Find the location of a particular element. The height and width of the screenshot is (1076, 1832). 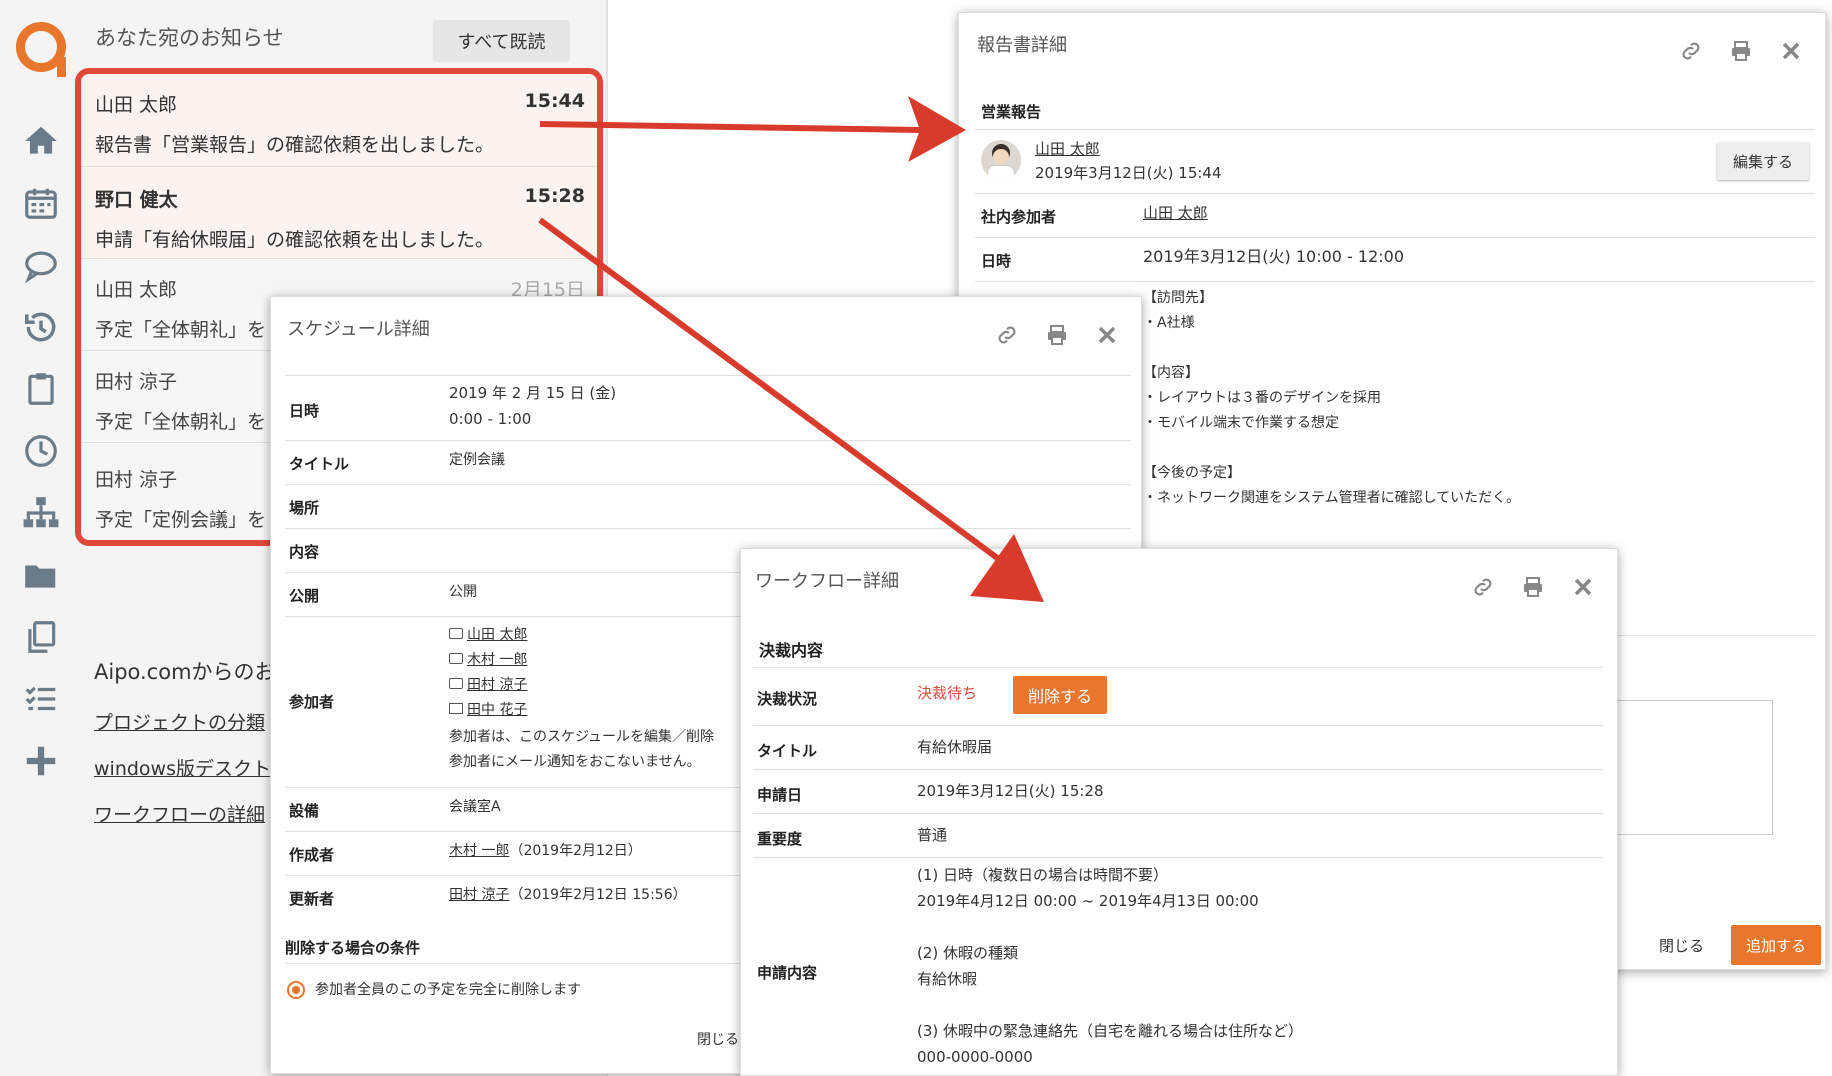

home-icon is located at coordinates (41, 141).